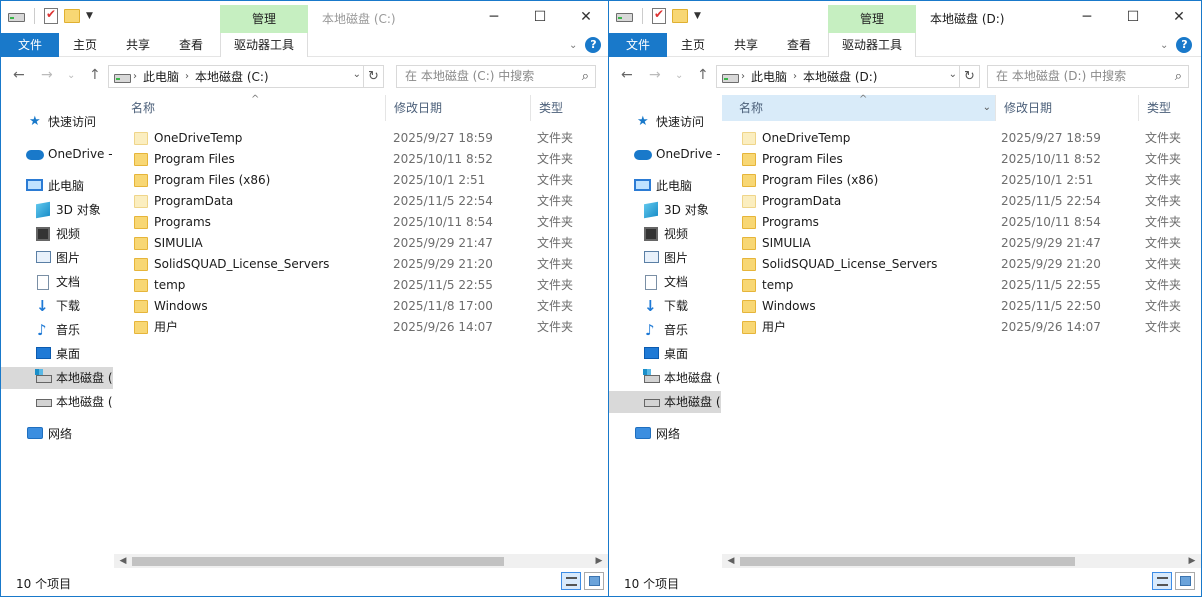 The height and width of the screenshot is (597, 1202). I want to click on column-dropdown-icon: ⌄, so click(987, 108).